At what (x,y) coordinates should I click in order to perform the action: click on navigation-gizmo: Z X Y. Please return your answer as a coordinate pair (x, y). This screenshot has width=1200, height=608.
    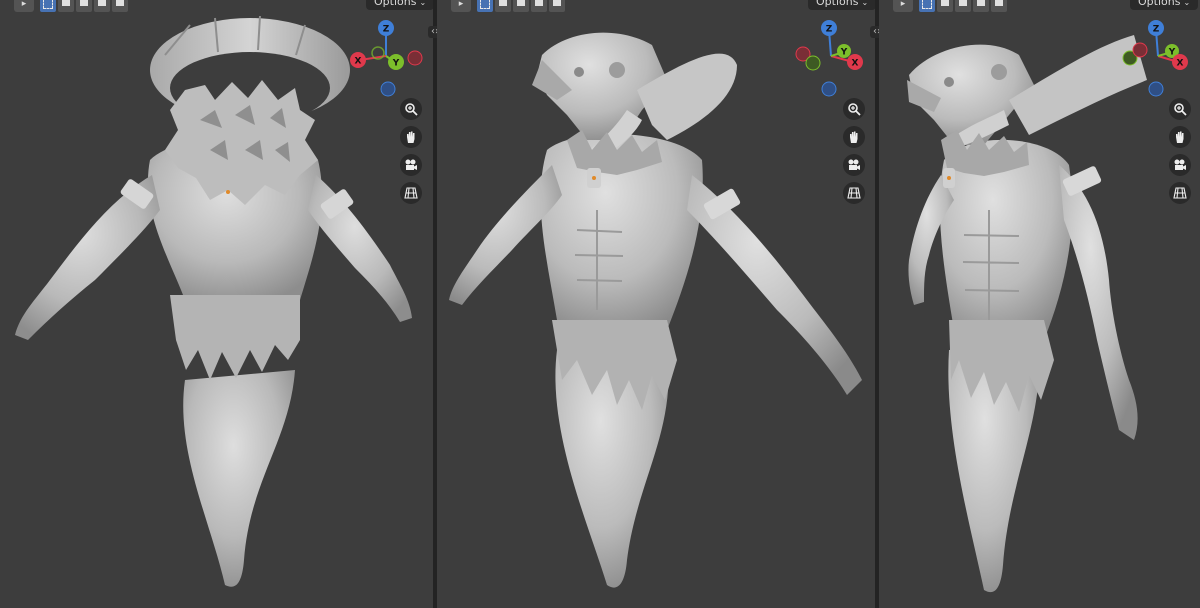
    Looking at the image, I should click on (388, 58).